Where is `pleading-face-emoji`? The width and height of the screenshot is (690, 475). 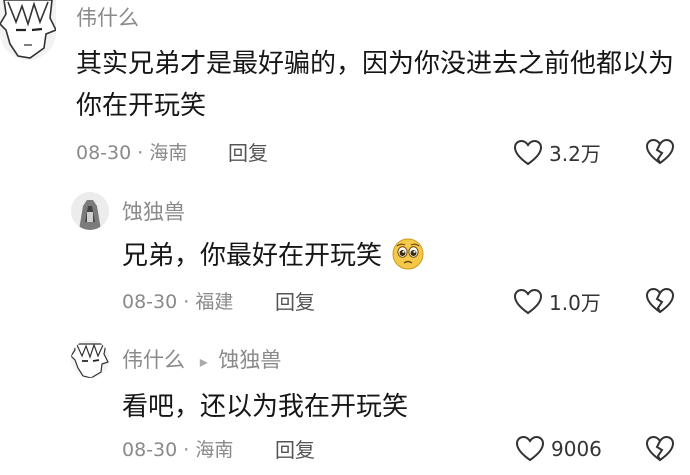 pleading-face-emoji is located at coordinates (408, 260).